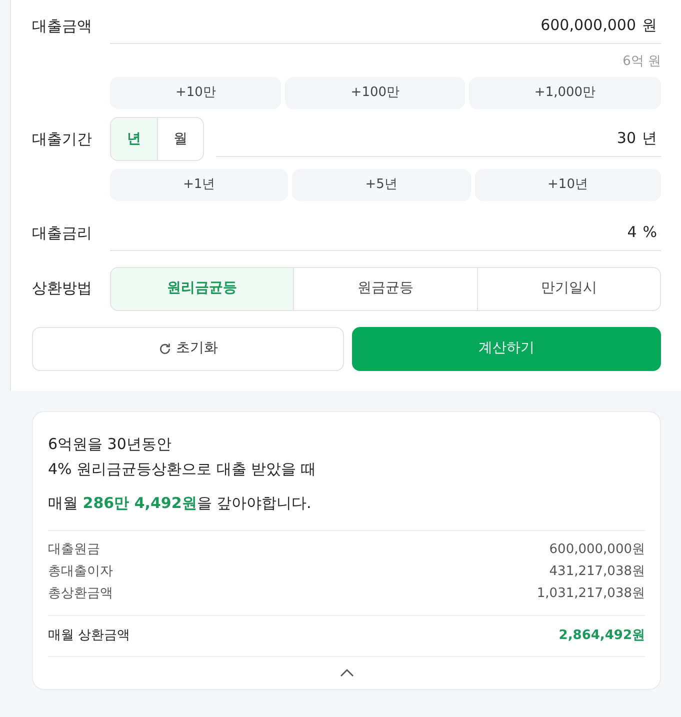 This screenshot has height=717, width=681. What do you see at coordinates (651, 139) in the screenshot?
I see `unit-label: 년` at bounding box center [651, 139].